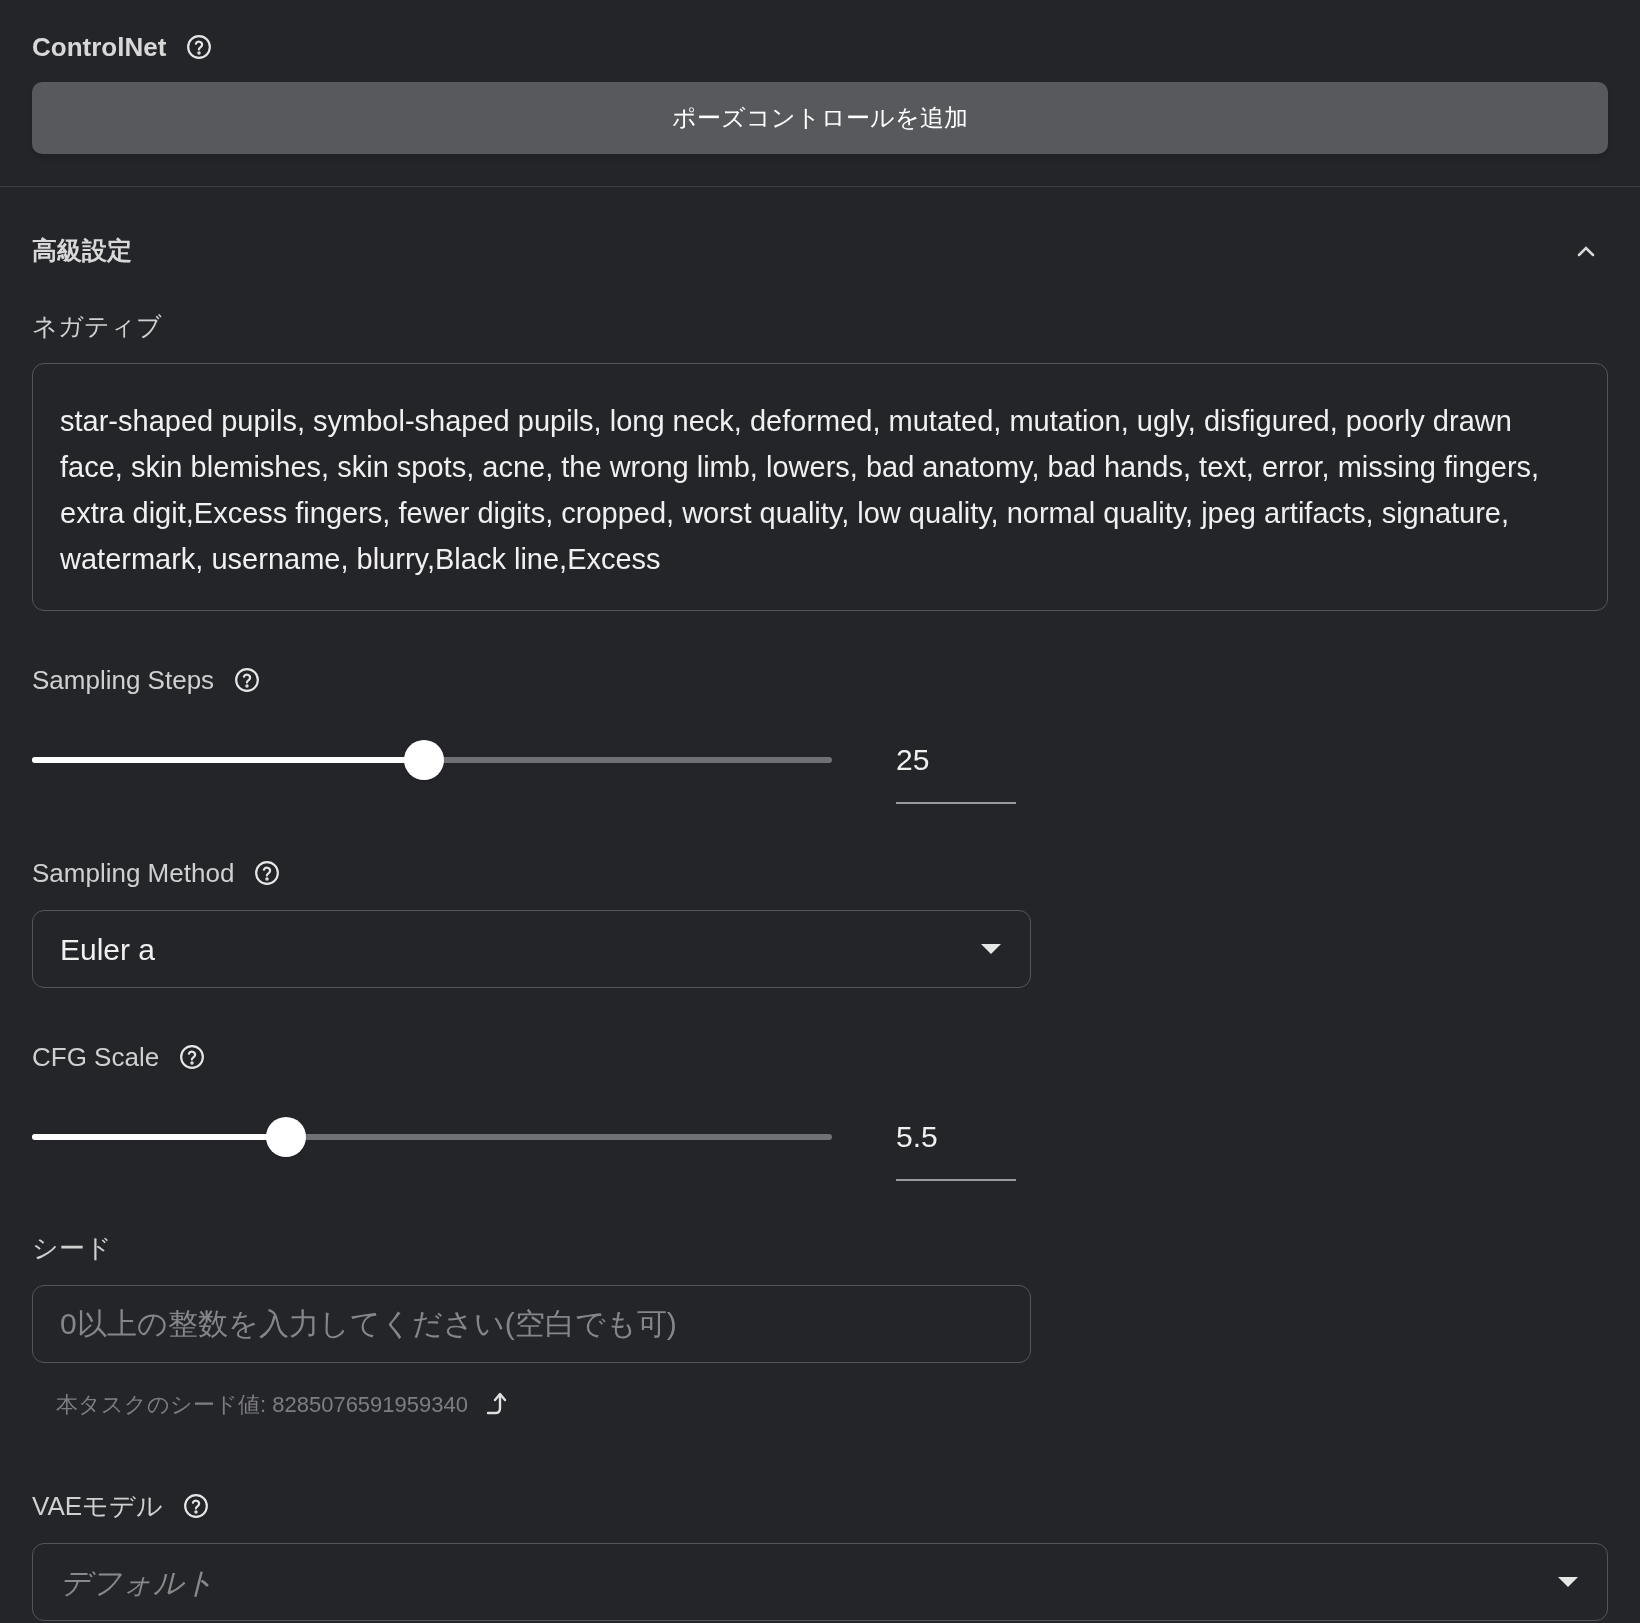 The height and width of the screenshot is (1623, 1640). What do you see at coordinates (262, 1404) in the screenshot?
I see `seed-note: 本タスクのシード値: 8285076591959340` at bounding box center [262, 1404].